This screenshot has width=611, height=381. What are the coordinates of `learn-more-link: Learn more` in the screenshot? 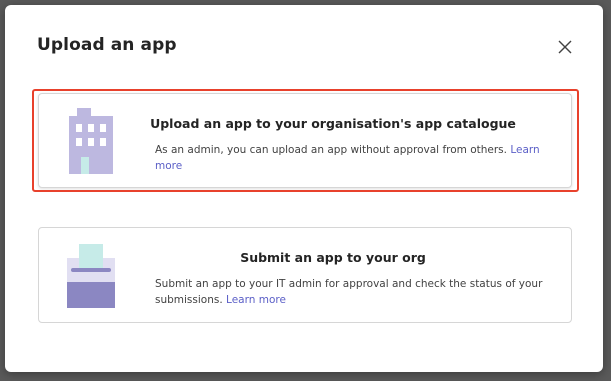 It's located at (256, 300).